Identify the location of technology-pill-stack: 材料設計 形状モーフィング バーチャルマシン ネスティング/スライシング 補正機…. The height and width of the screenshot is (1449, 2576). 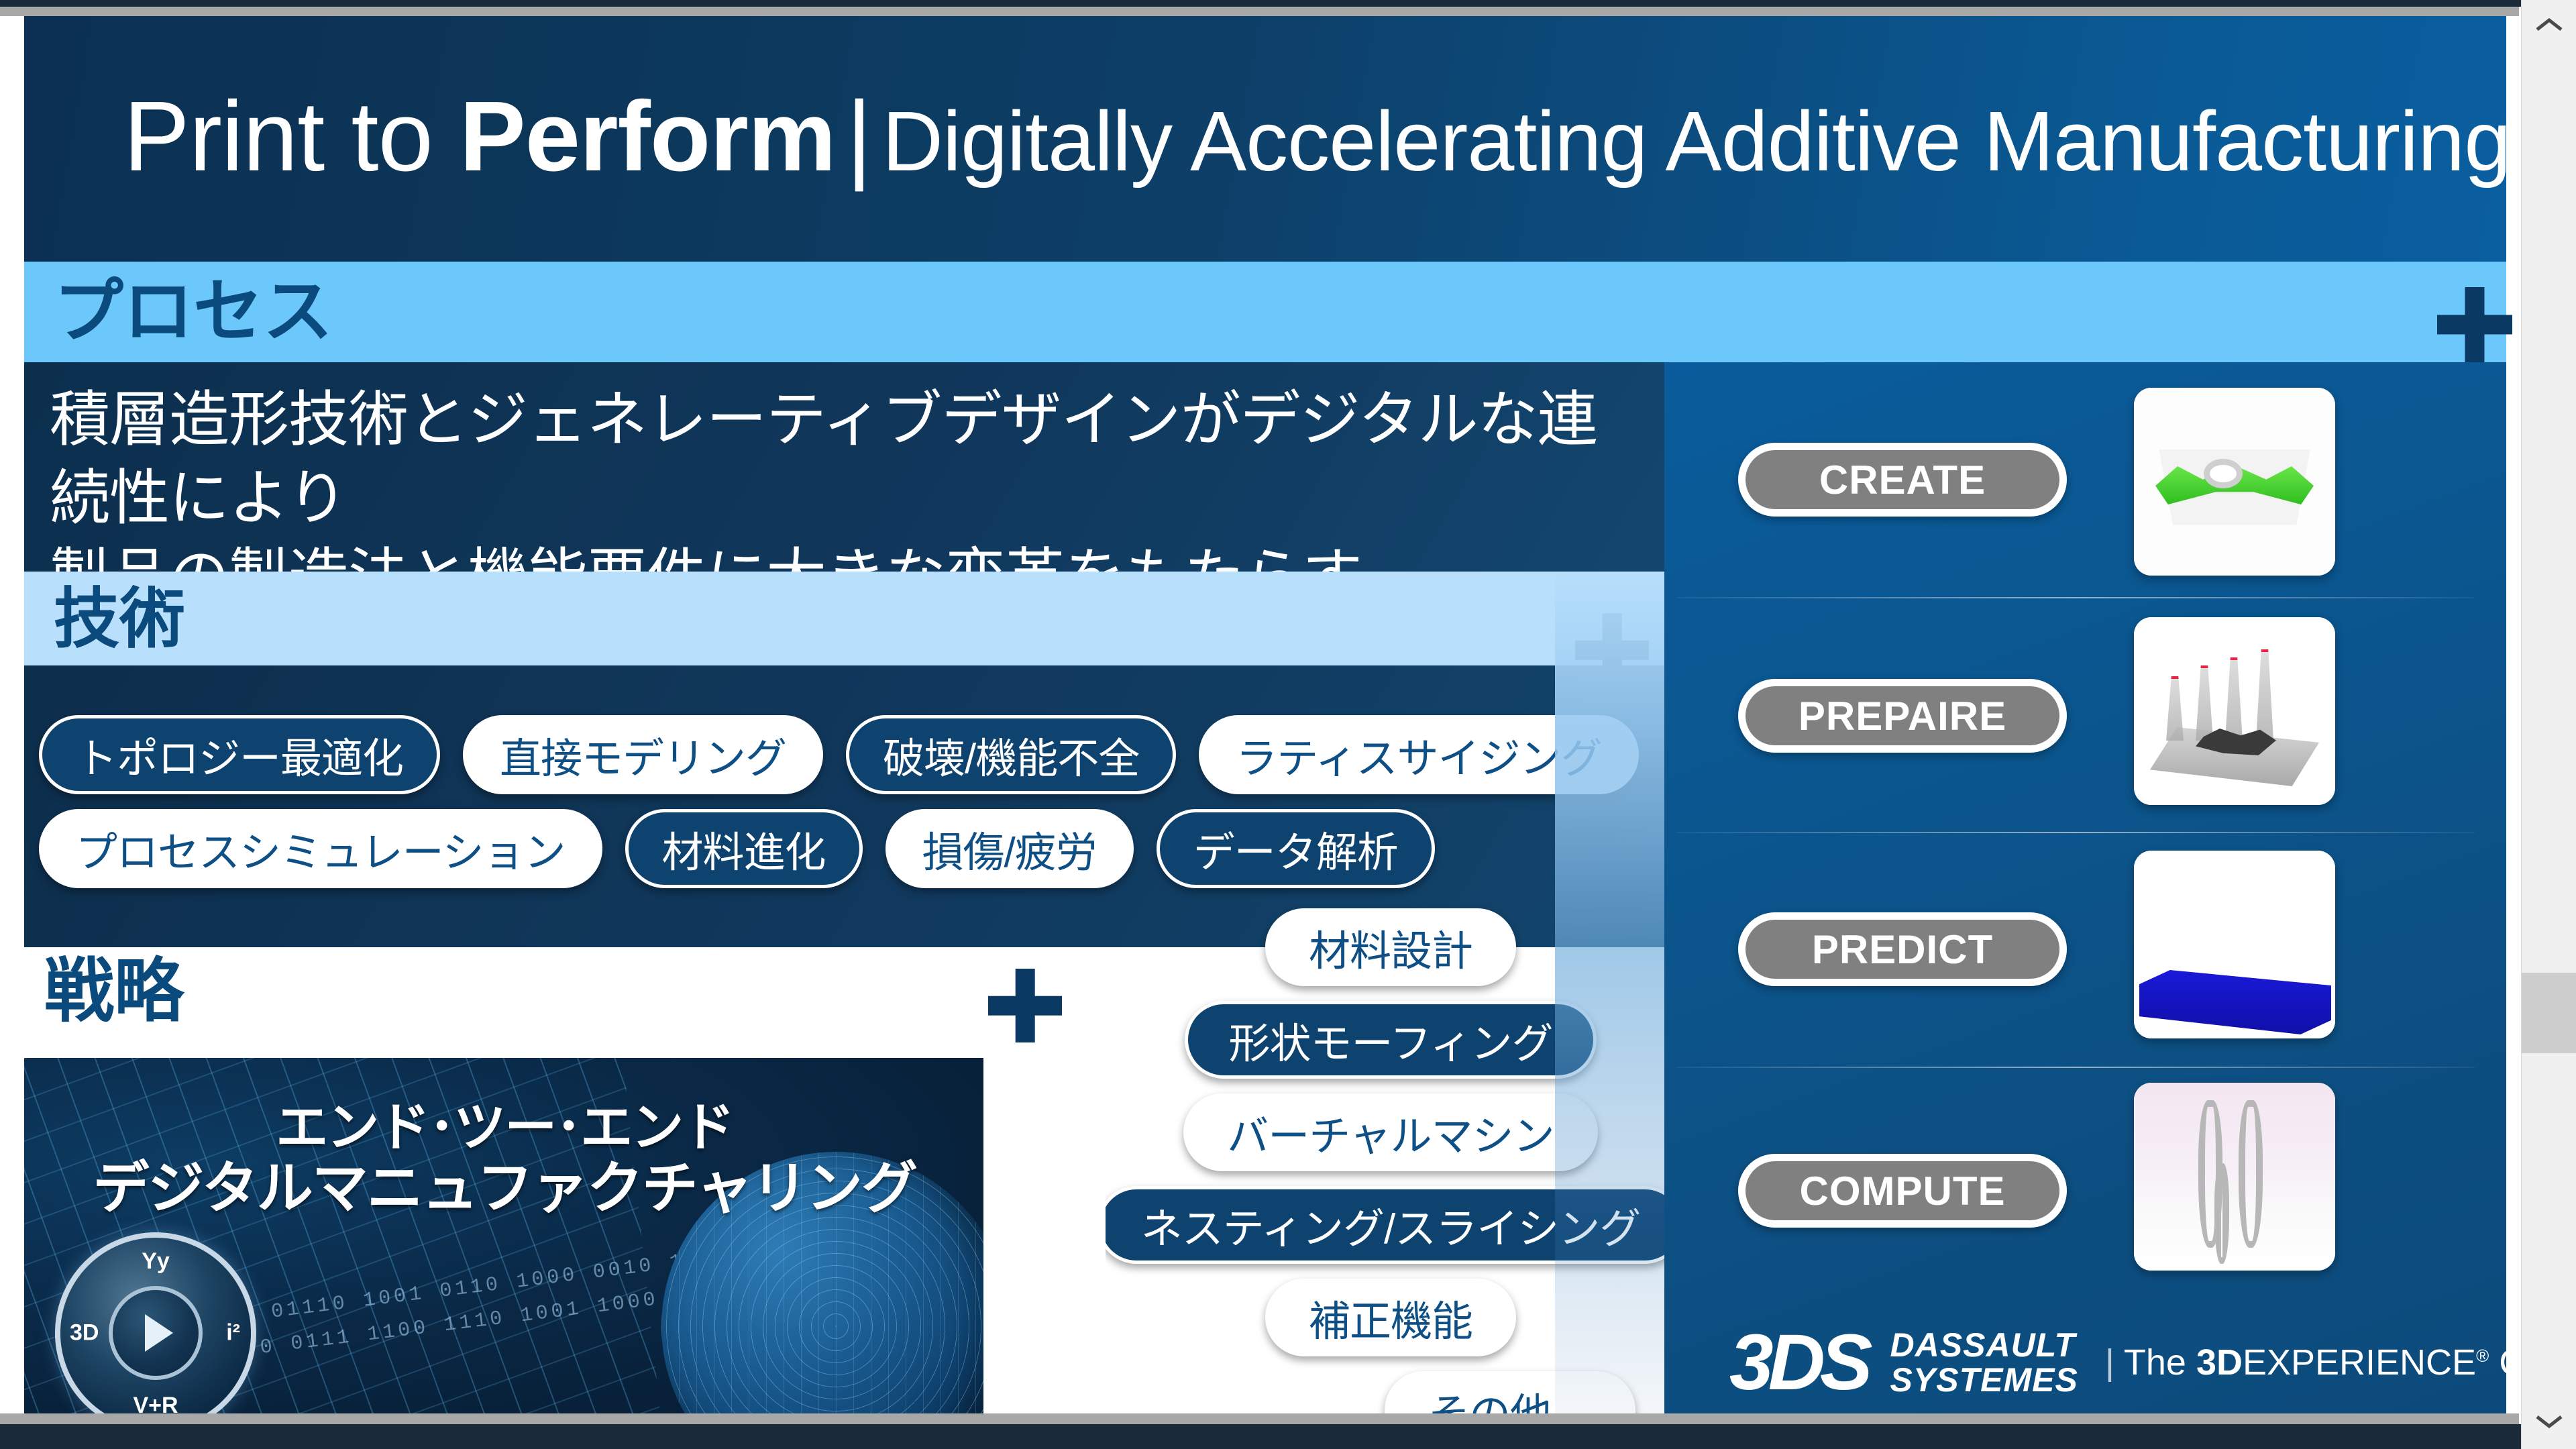
(1390, 1160).